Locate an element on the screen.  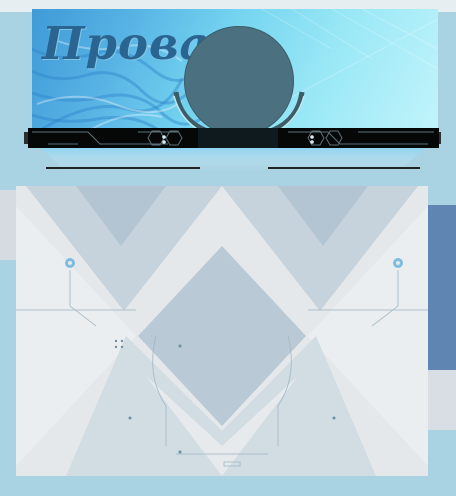
hex-circuit-pattern is located at coordinates (233, 138).